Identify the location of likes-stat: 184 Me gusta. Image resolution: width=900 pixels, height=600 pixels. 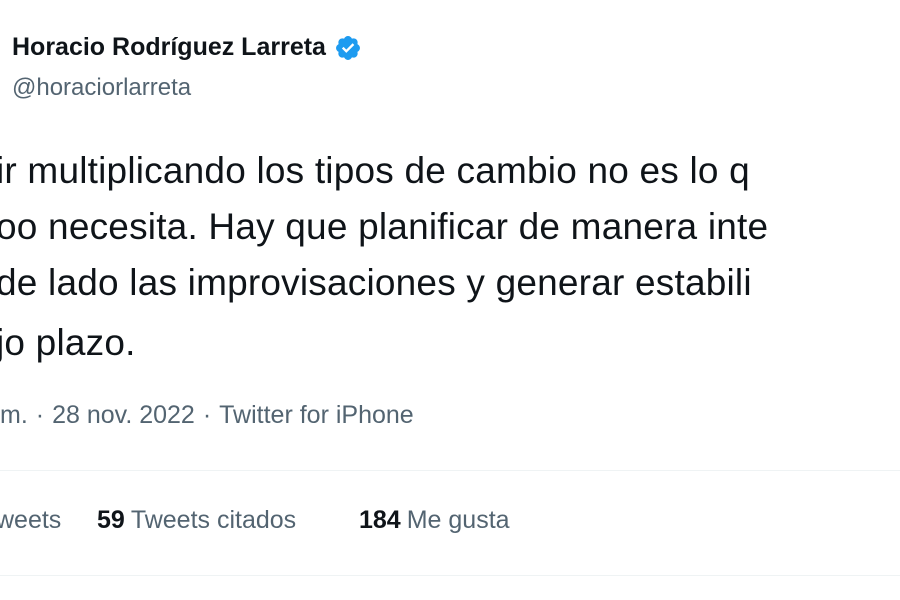
(434, 520).